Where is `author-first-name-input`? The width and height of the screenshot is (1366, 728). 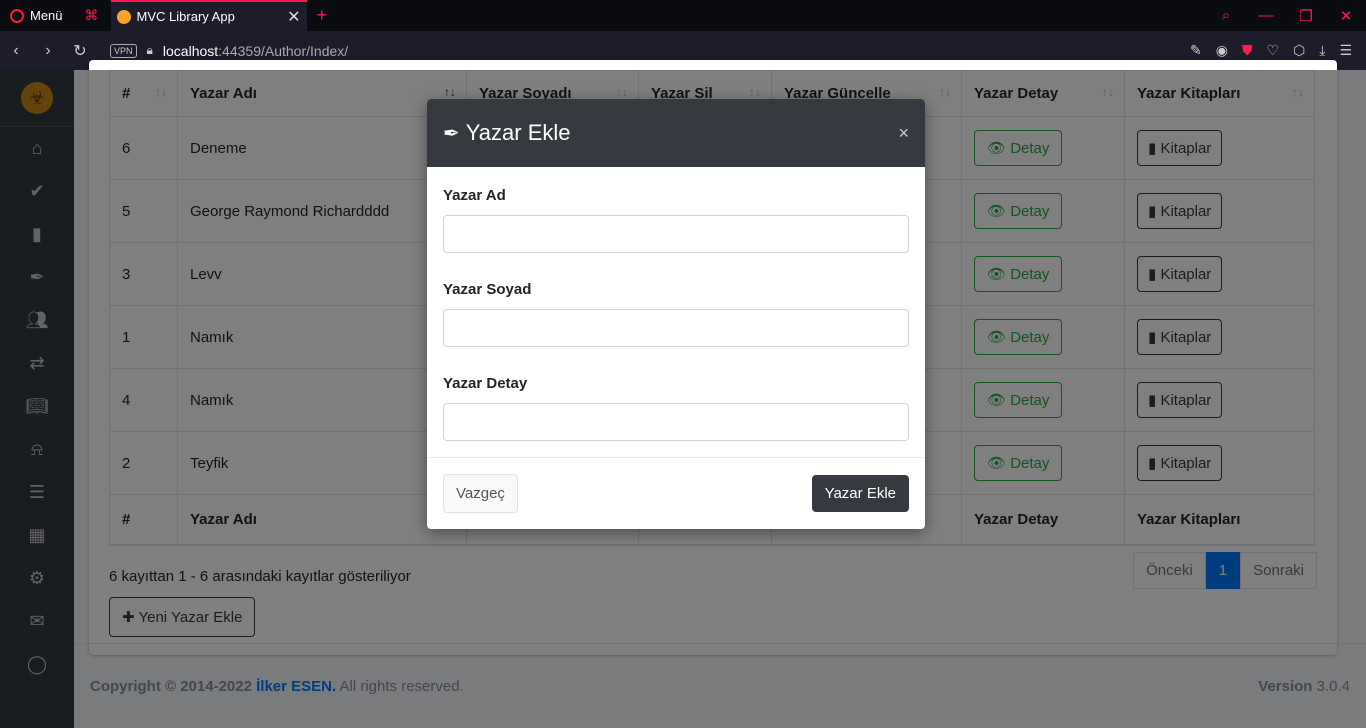 author-first-name-input is located at coordinates (676, 234).